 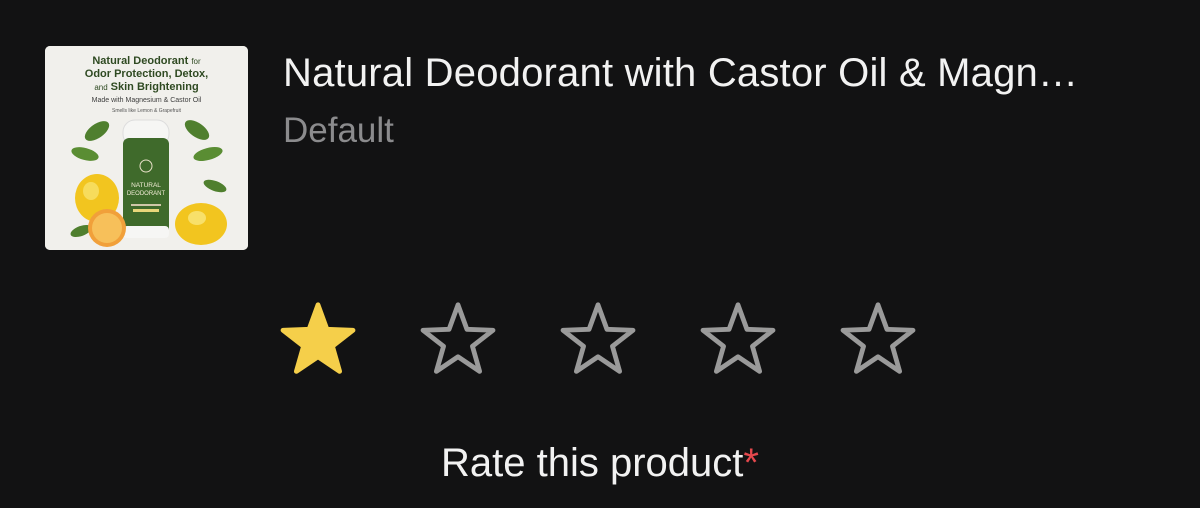 I want to click on label-line-2: DEODORANT, so click(x=146, y=194).